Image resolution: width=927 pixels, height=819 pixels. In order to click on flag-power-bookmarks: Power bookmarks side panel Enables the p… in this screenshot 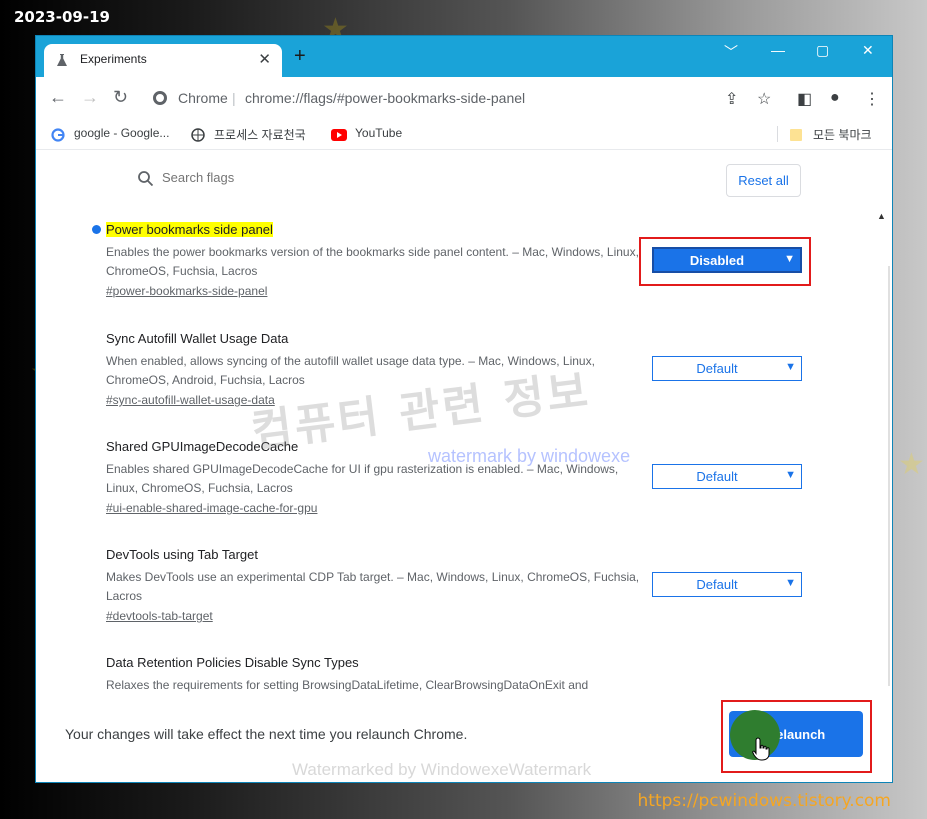, I will do `click(376, 260)`.